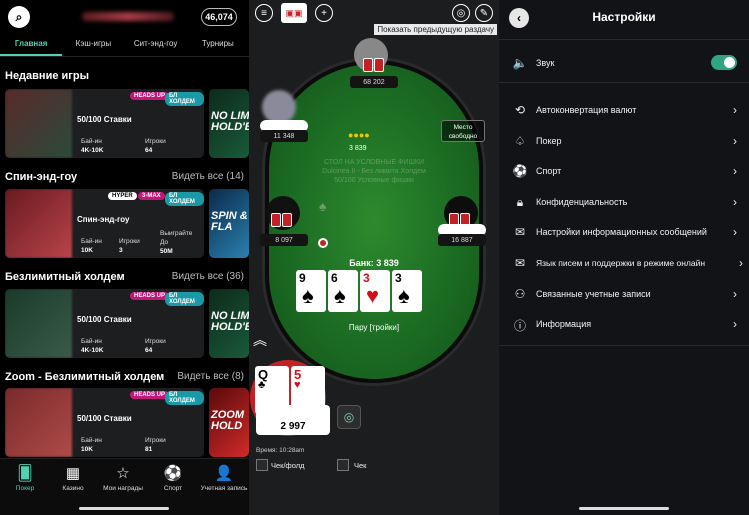 Image resolution: width=749 pixels, height=515 pixels. I want to click on dealer-chip-icon, so click(323, 243).